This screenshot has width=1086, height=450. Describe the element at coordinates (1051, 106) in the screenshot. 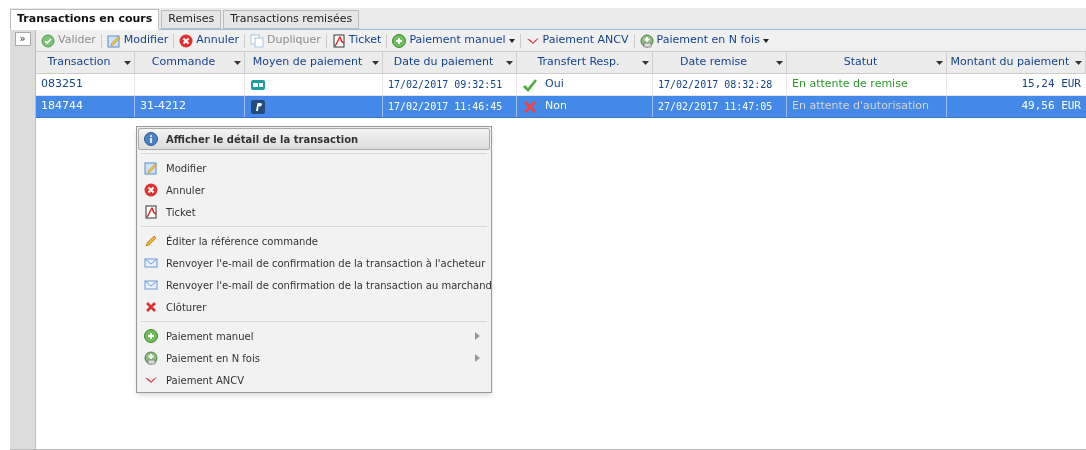

I see `table-cell: 49,56 EUR` at that location.